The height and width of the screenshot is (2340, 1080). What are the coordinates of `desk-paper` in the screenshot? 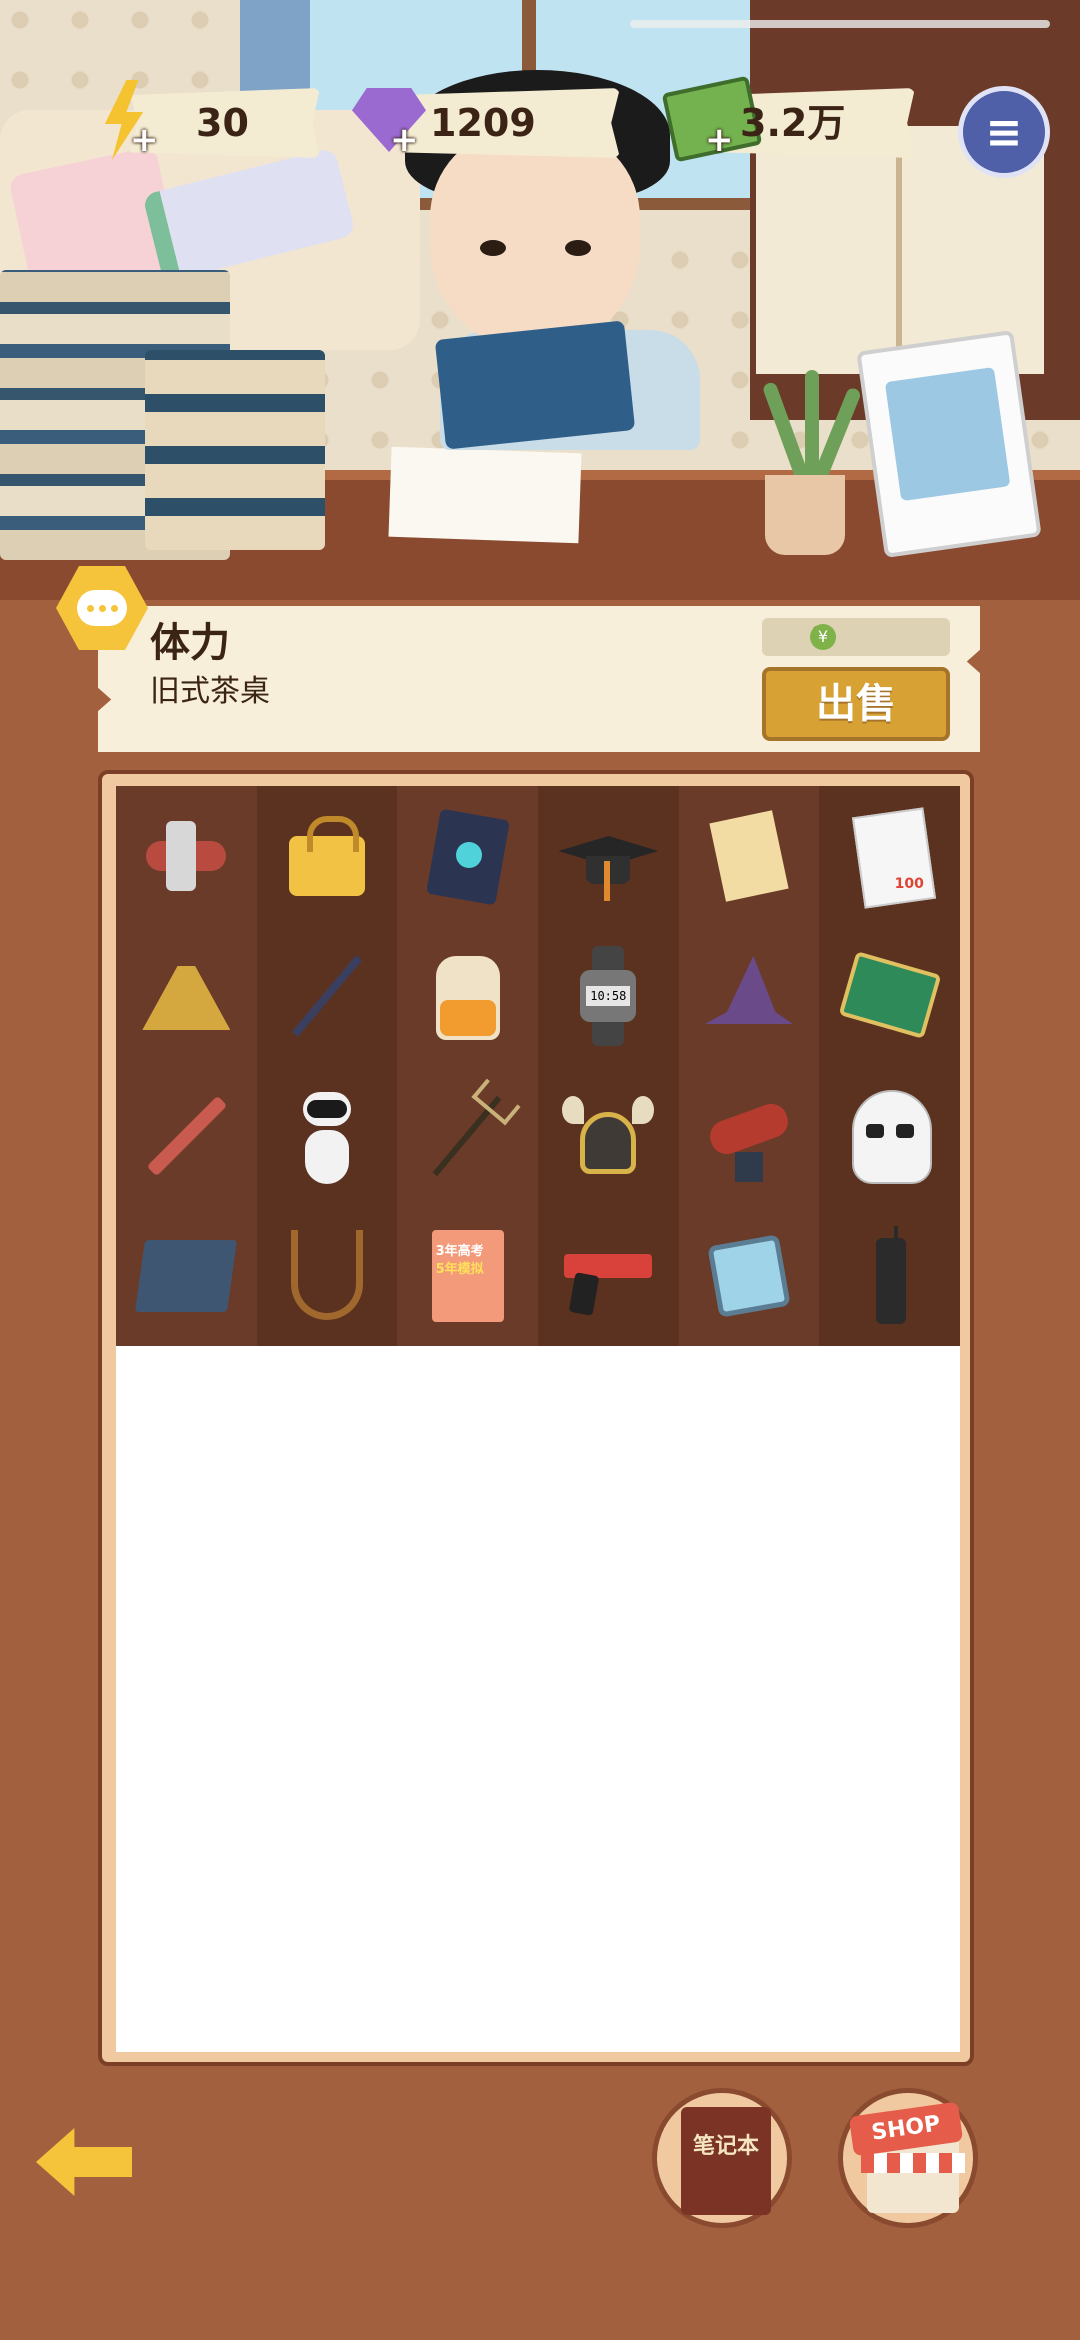 It's located at (485, 495).